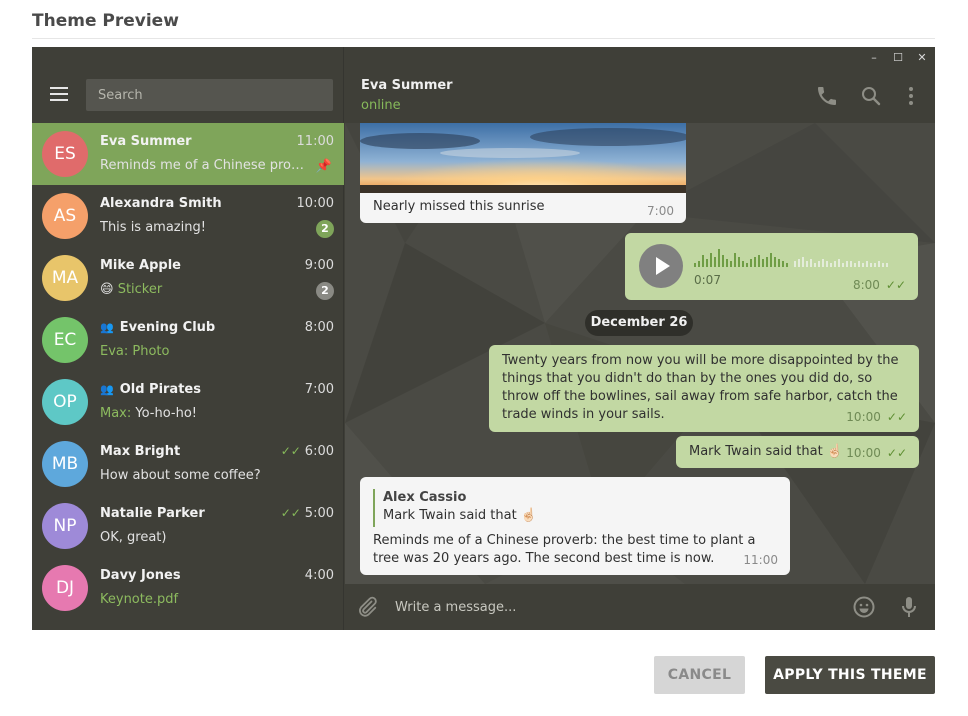  I want to click on chat-name: 👥 Evening Club, so click(157, 327).